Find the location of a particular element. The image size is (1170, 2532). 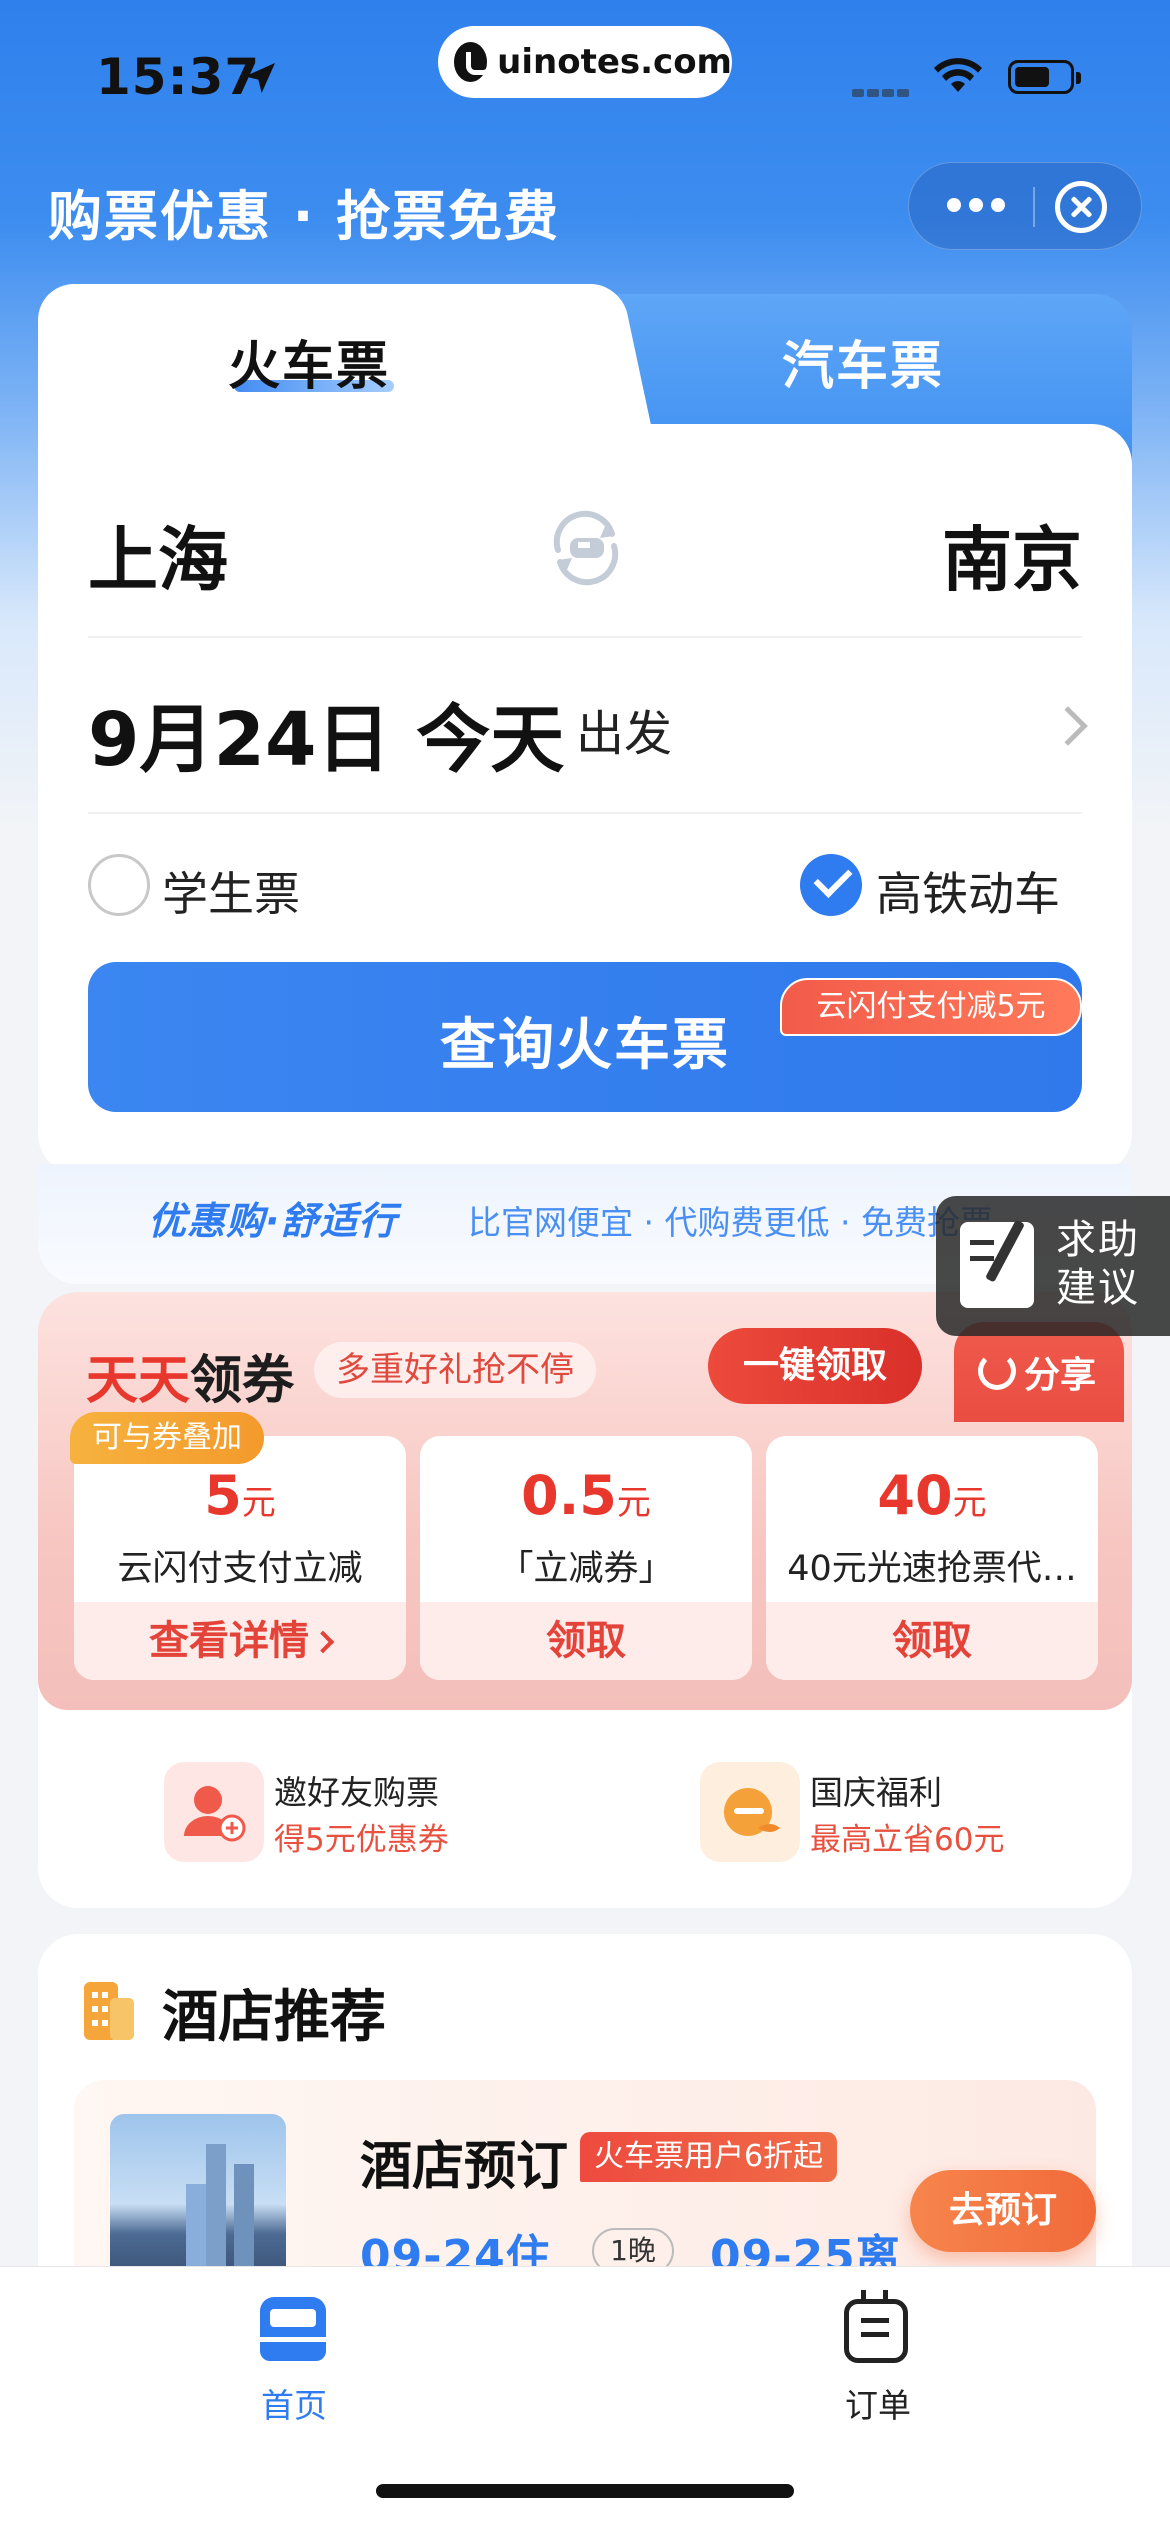

close-icon is located at coordinates (1081, 207).